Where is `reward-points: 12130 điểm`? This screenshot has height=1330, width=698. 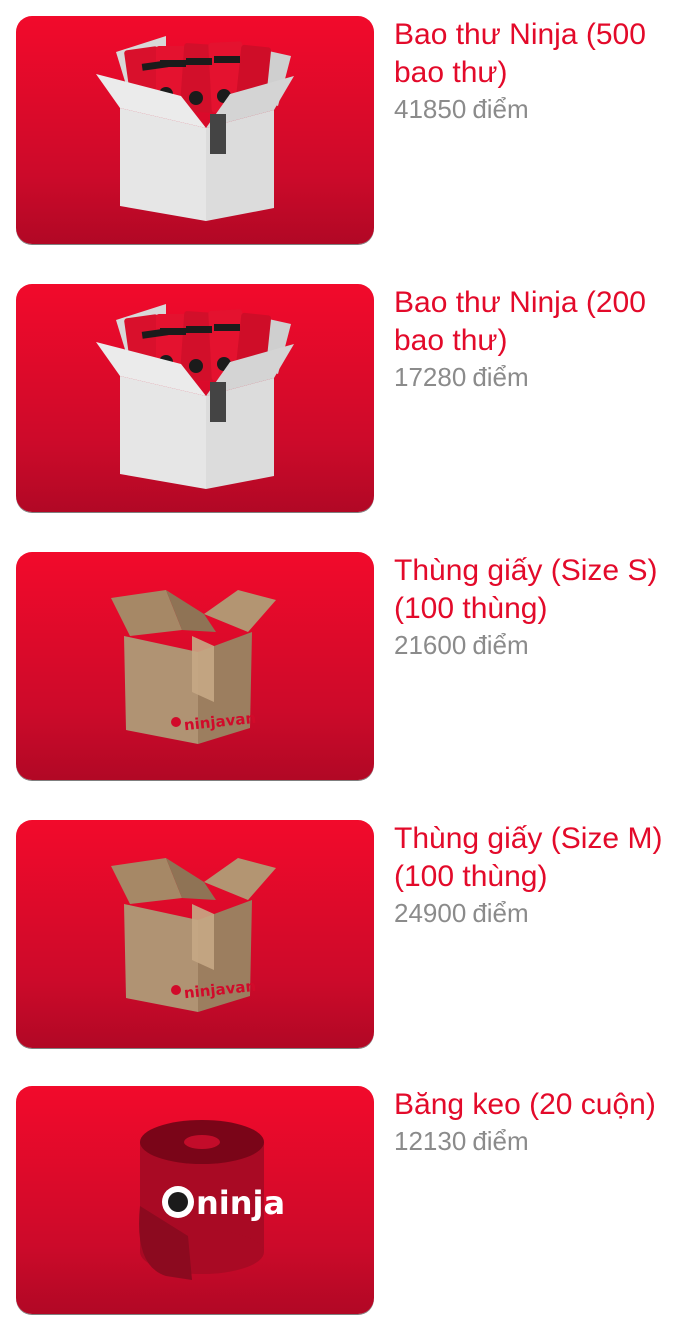
reward-points: 12130 điểm is located at coordinates (544, 1141).